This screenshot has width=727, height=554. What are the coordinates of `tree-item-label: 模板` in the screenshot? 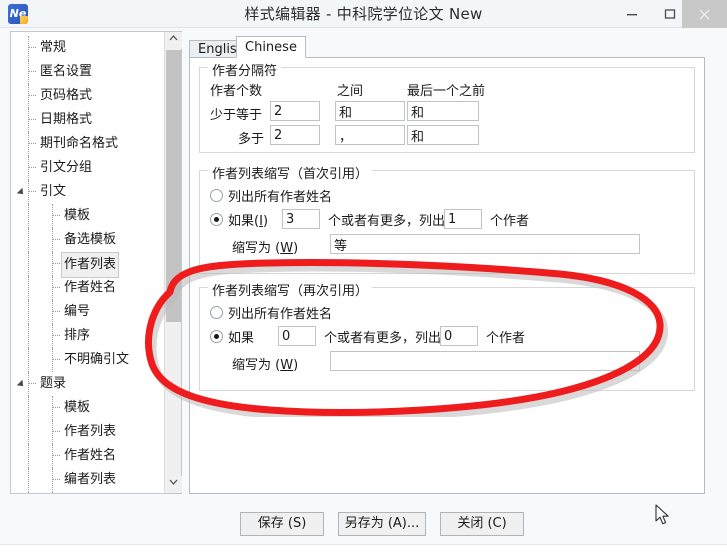 It's located at (77, 407).